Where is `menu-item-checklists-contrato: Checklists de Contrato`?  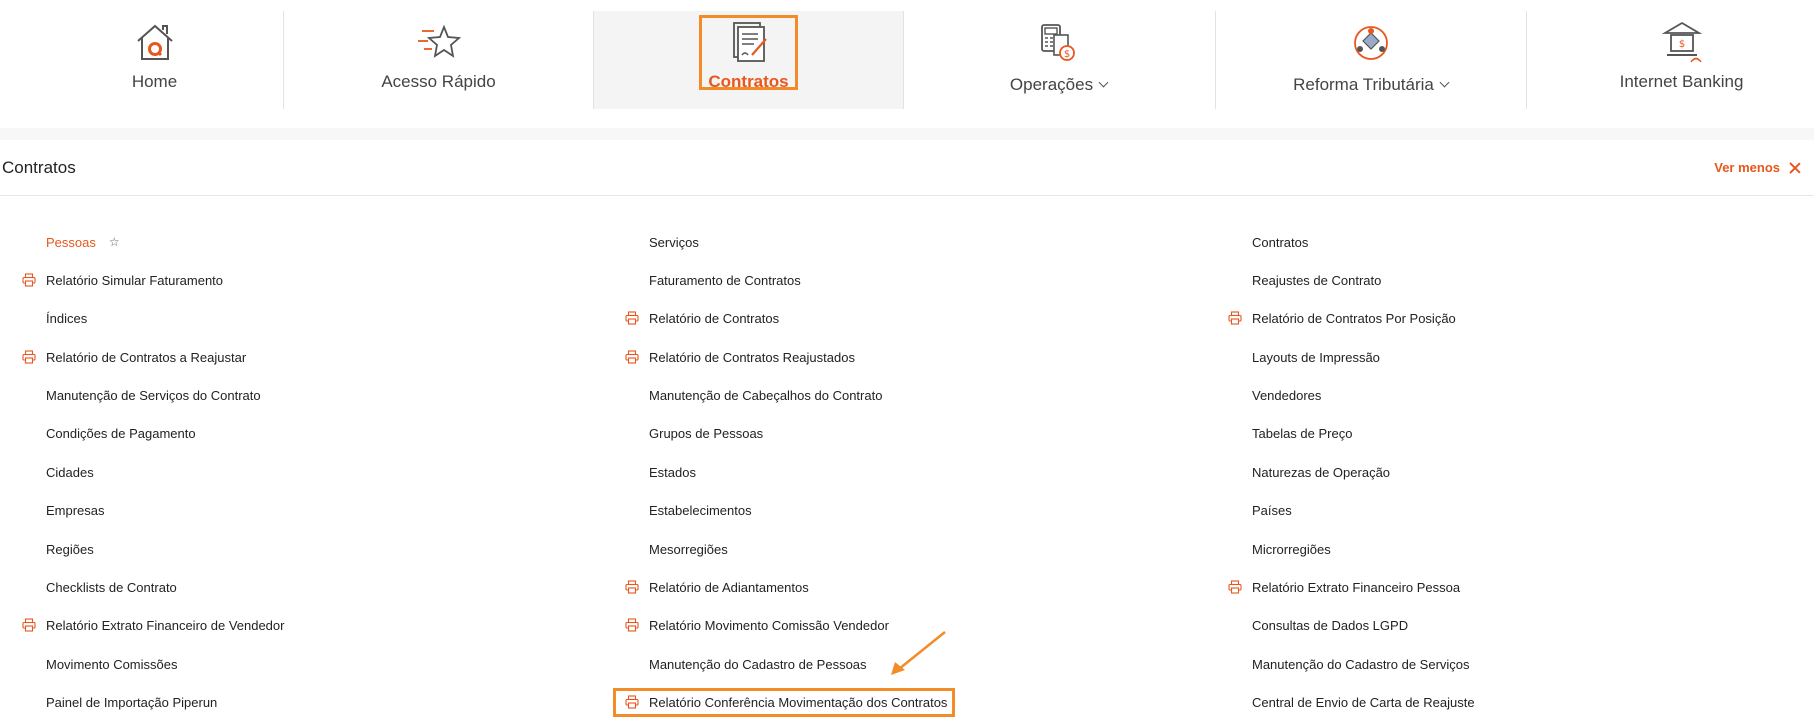
menu-item-checklists-contrato: Checklists de Contrato is located at coordinates (111, 587).